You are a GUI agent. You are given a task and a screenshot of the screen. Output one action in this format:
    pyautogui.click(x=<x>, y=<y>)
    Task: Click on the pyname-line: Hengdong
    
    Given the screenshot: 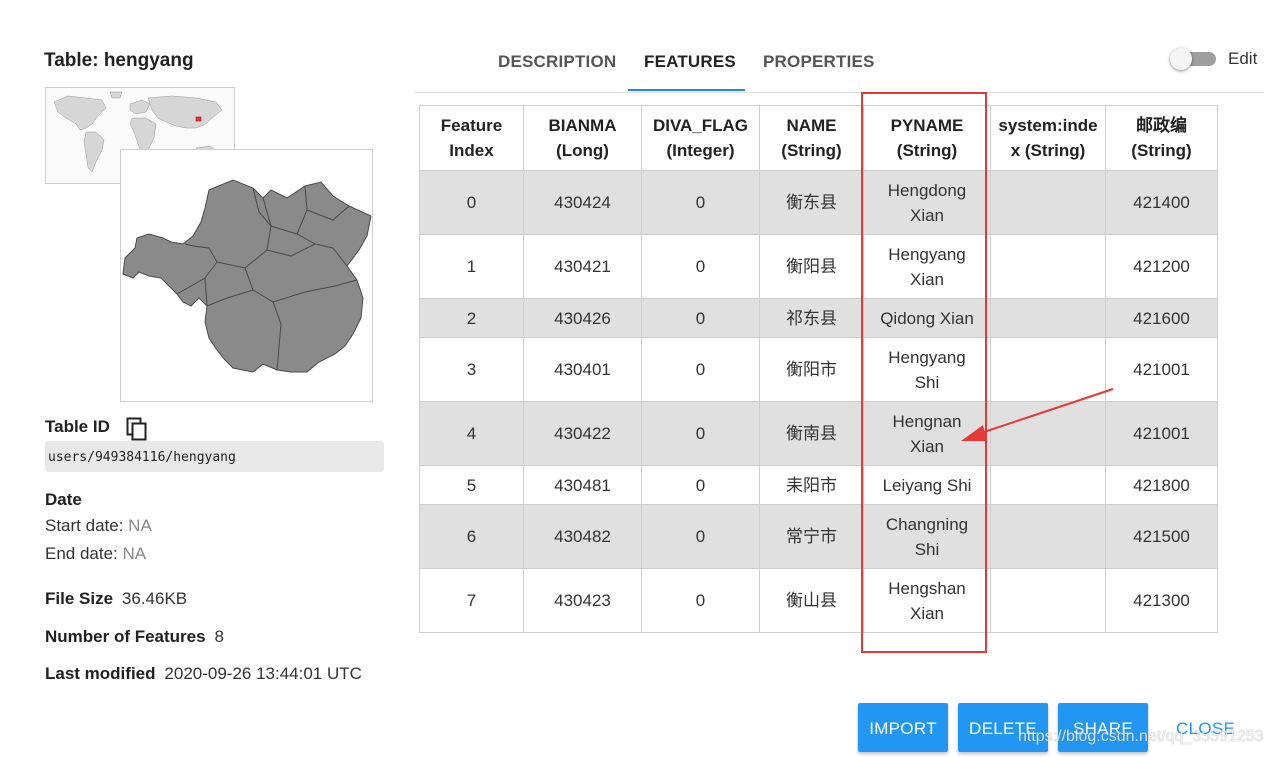 What is the action you would take?
    pyautogui.click(x=927, y=190)
    